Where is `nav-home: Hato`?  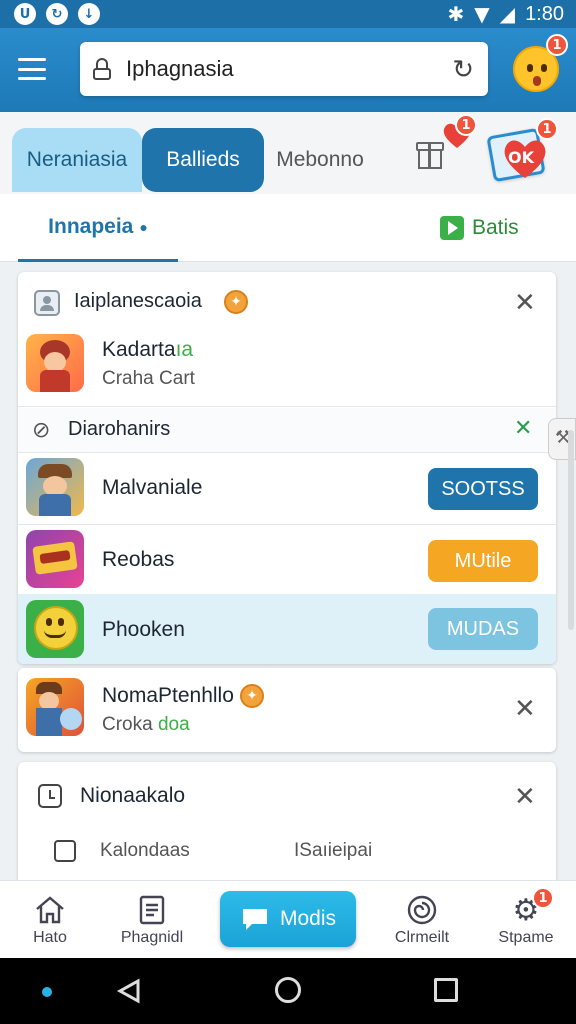 nav-home: Hato is located at coordinates (50, 920).